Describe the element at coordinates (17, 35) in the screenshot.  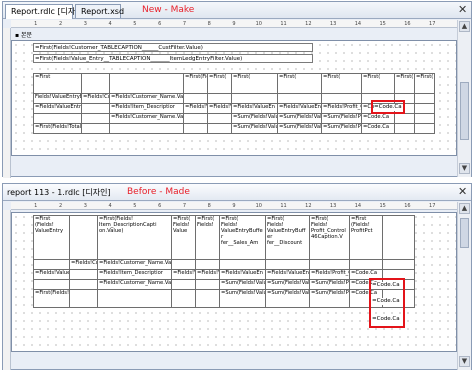
I see `section-collapse-icon: ▪` at that location.